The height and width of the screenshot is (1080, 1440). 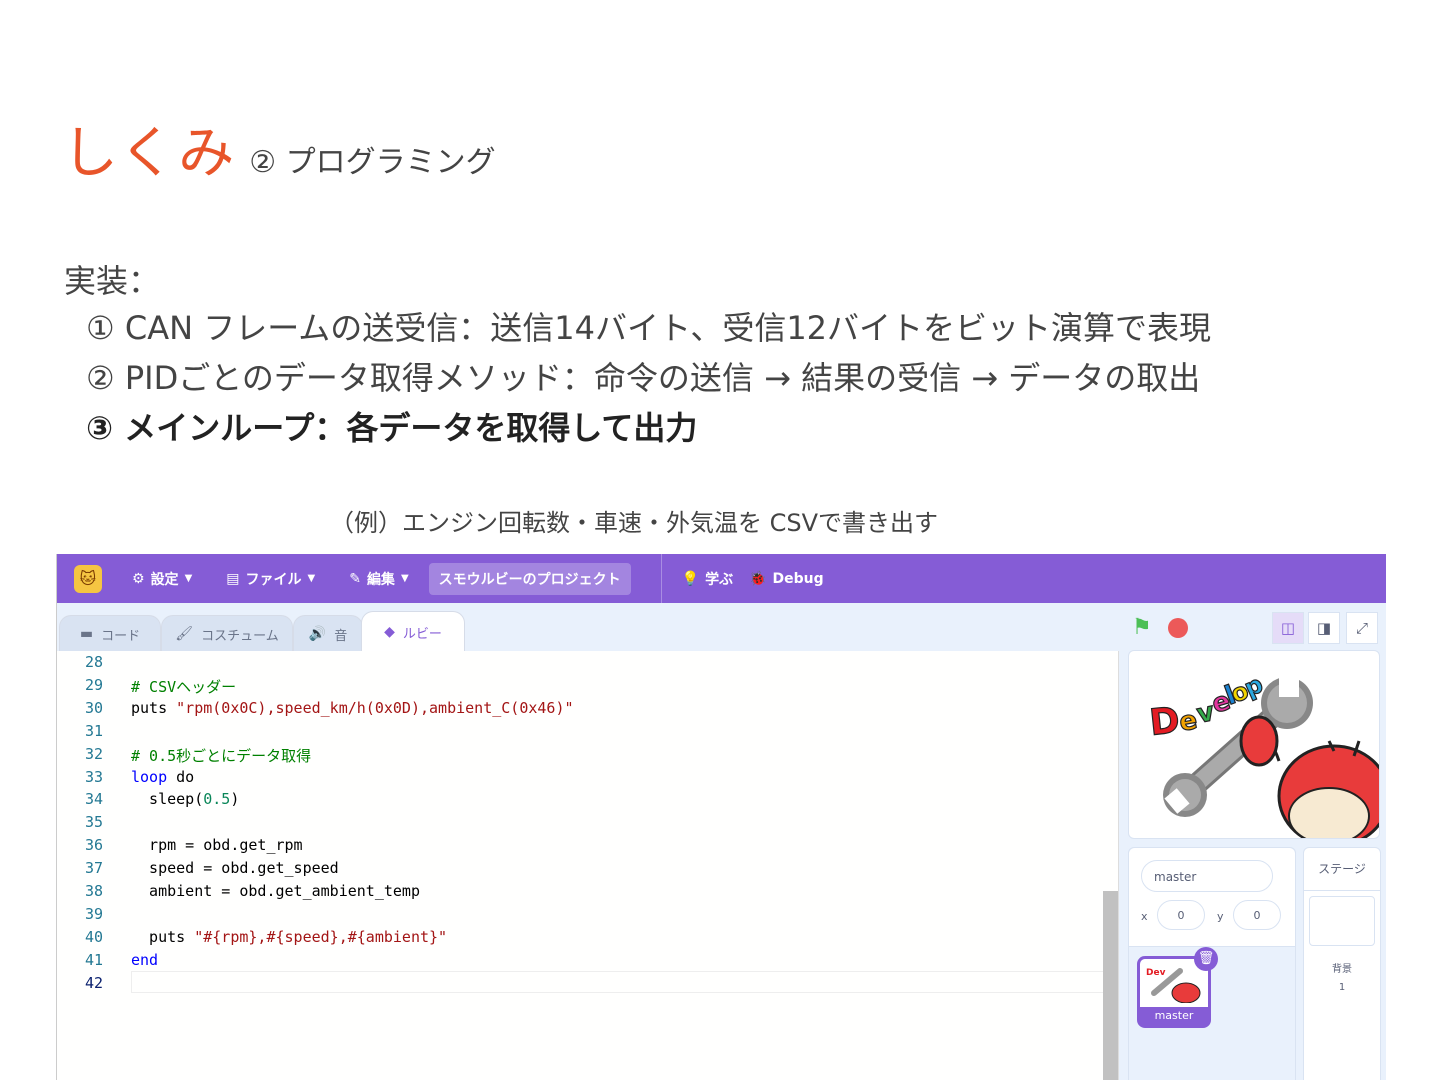 I want to click on stage-canvas: D e v e l o p, so click(x=1254, y=744).